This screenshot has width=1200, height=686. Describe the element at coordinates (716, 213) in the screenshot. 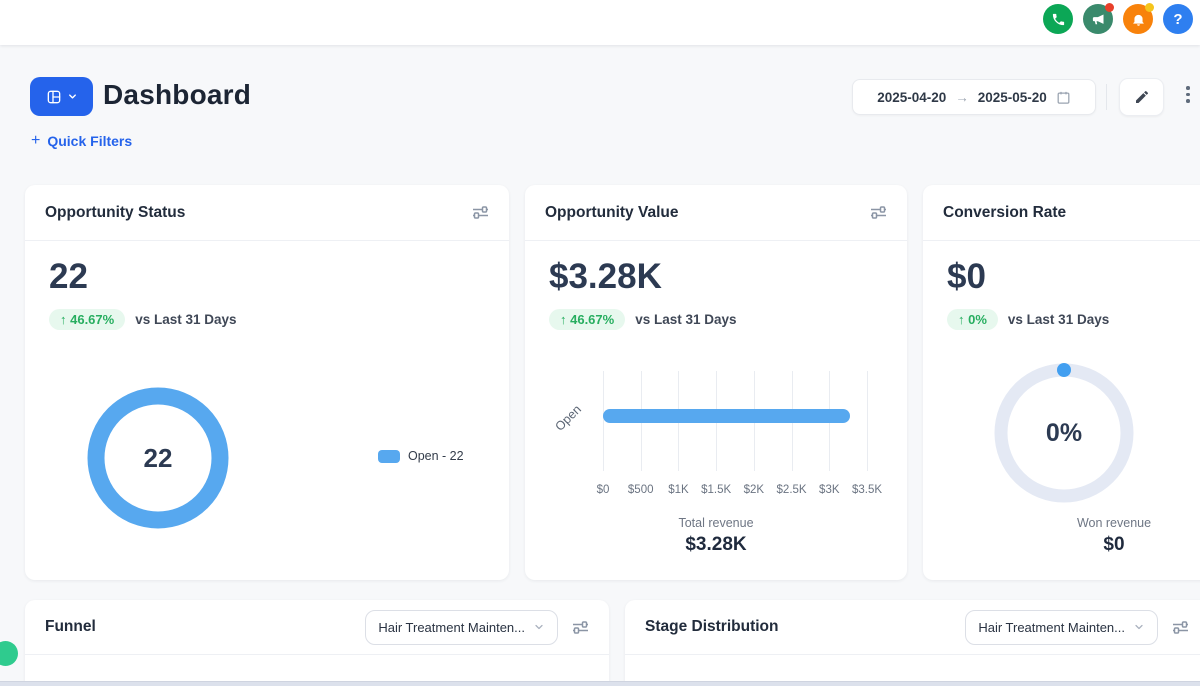

I see `card-header: Opportunity Value` at that location.